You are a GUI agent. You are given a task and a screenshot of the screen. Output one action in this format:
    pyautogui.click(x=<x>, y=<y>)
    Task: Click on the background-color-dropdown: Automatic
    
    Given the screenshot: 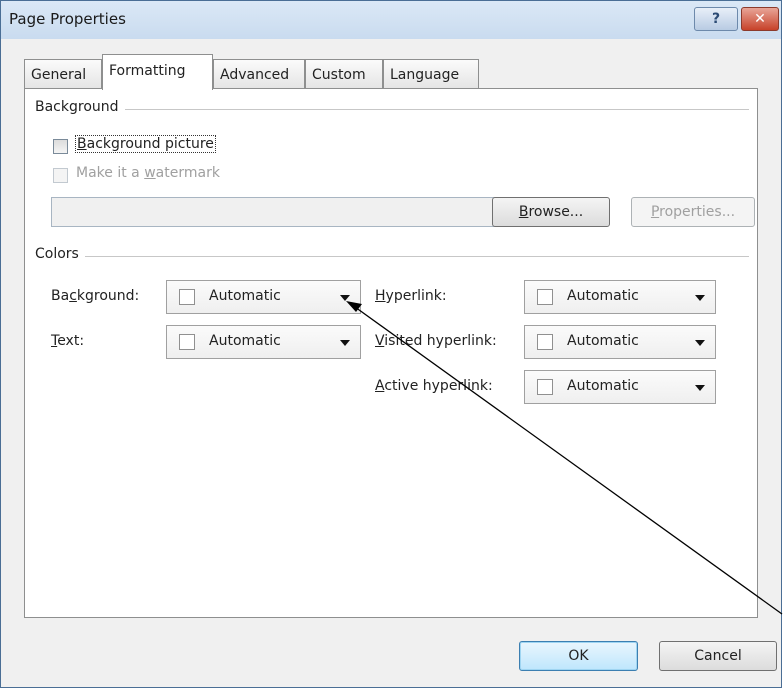 What is the action you would take?
    pyautogui.click(x=263, y=297)
    